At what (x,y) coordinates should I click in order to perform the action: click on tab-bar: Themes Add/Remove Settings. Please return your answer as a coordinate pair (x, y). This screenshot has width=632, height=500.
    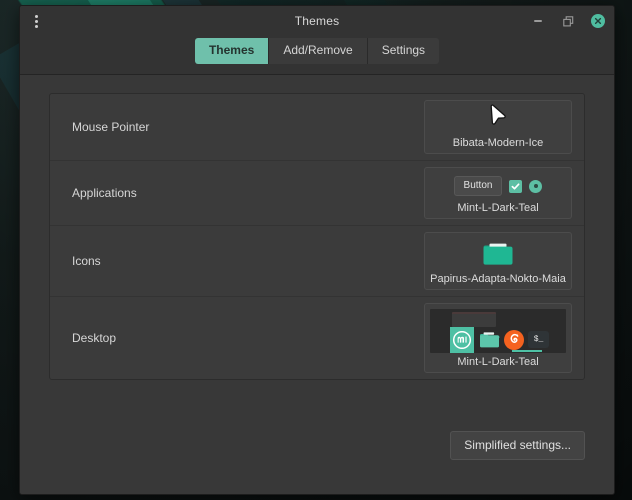
    Looking at the image, I should click on (317, 55).